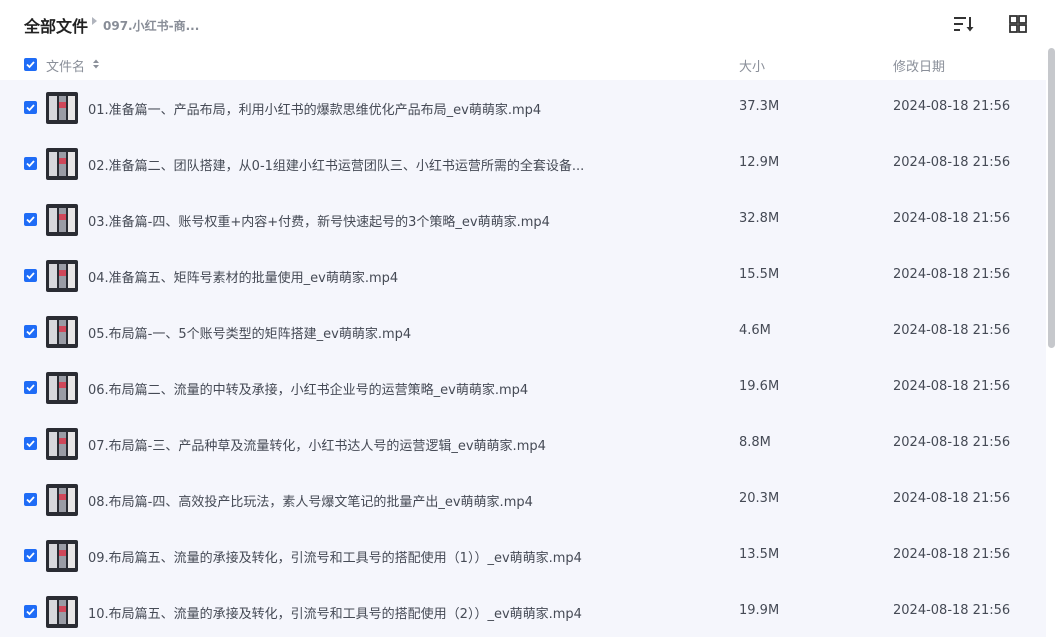 The width and height of the screenshot is (1058, 637). What do you see at coordinates (759, 610) in the screenshot?
I see `file-size: 19.9M` at bounding box center [759, 610].